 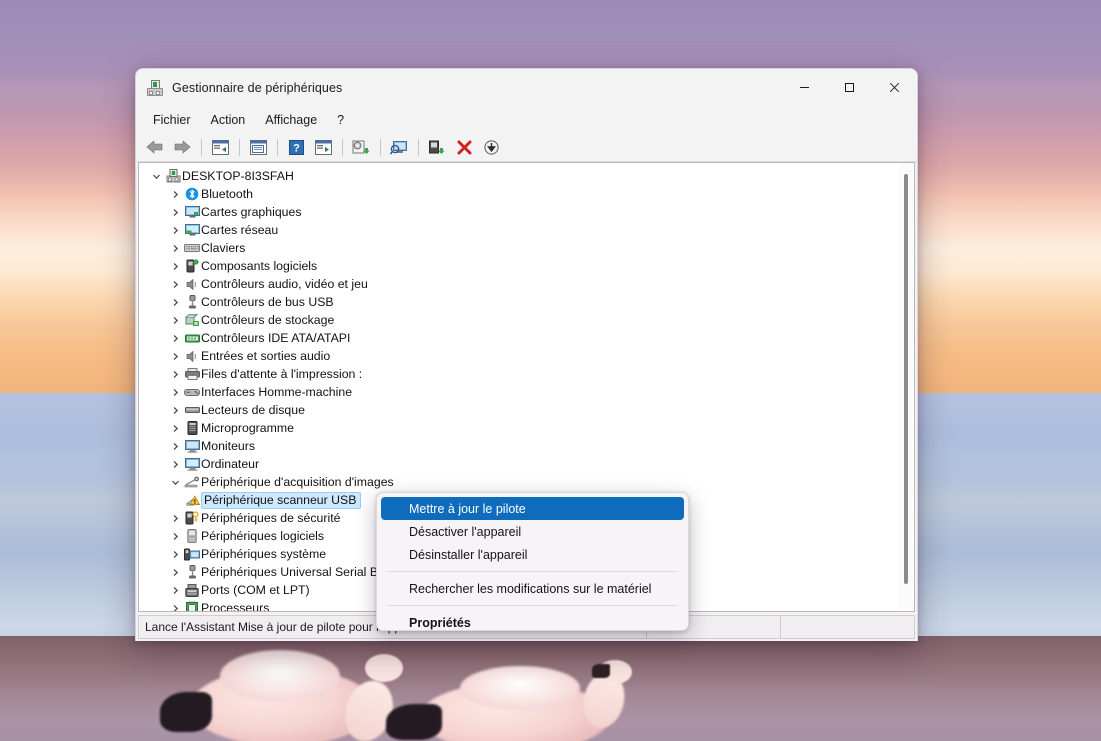 What do you see at coordinates (519, 176) in the screenshot?
I see `tree-item-root: DESKTOP-8I3SFAH` at bounding box center [519, 176].